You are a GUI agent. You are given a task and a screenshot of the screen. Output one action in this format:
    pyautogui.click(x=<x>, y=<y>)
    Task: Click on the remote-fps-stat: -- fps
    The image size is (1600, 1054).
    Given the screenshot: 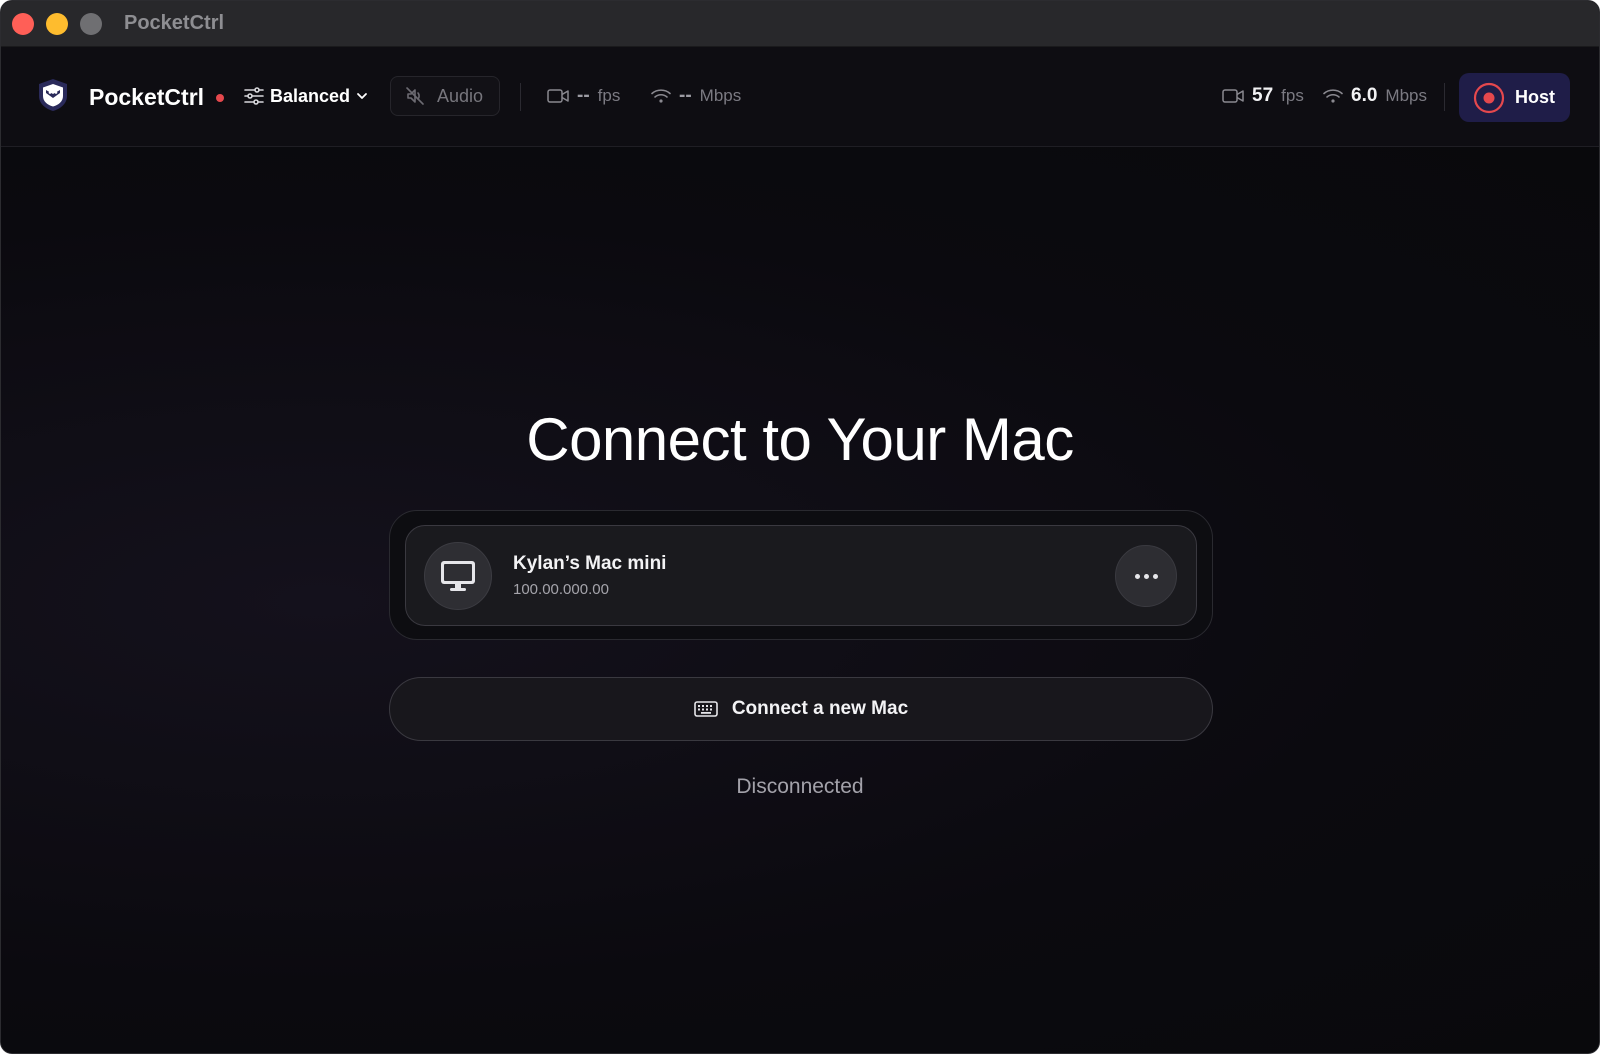 What is the action you would take?
    pyautogui.click(x=583, y=96)
    